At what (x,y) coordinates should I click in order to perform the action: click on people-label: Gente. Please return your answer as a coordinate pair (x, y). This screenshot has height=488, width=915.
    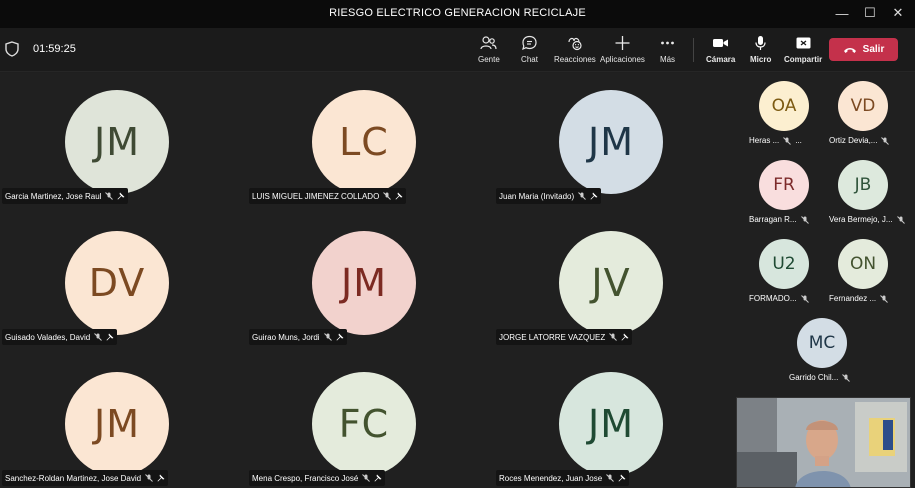
    Looking at the image, I should click on (489, 59).